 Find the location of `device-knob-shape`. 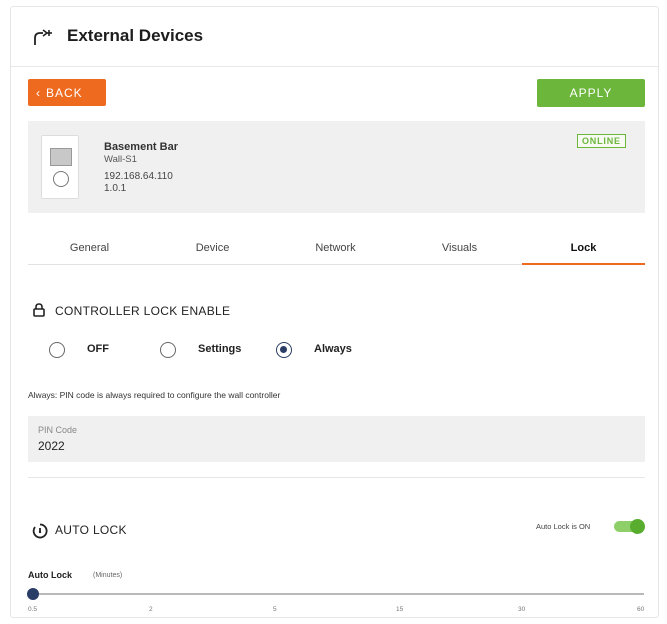

device-knob-shape is located at coordinates (61, 179).